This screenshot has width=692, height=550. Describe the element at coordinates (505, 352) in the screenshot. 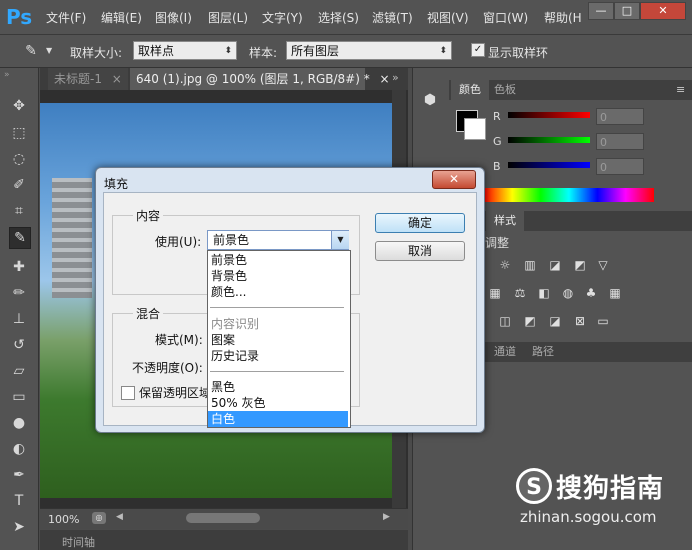

I see `tab-channels: 通道` at that location.